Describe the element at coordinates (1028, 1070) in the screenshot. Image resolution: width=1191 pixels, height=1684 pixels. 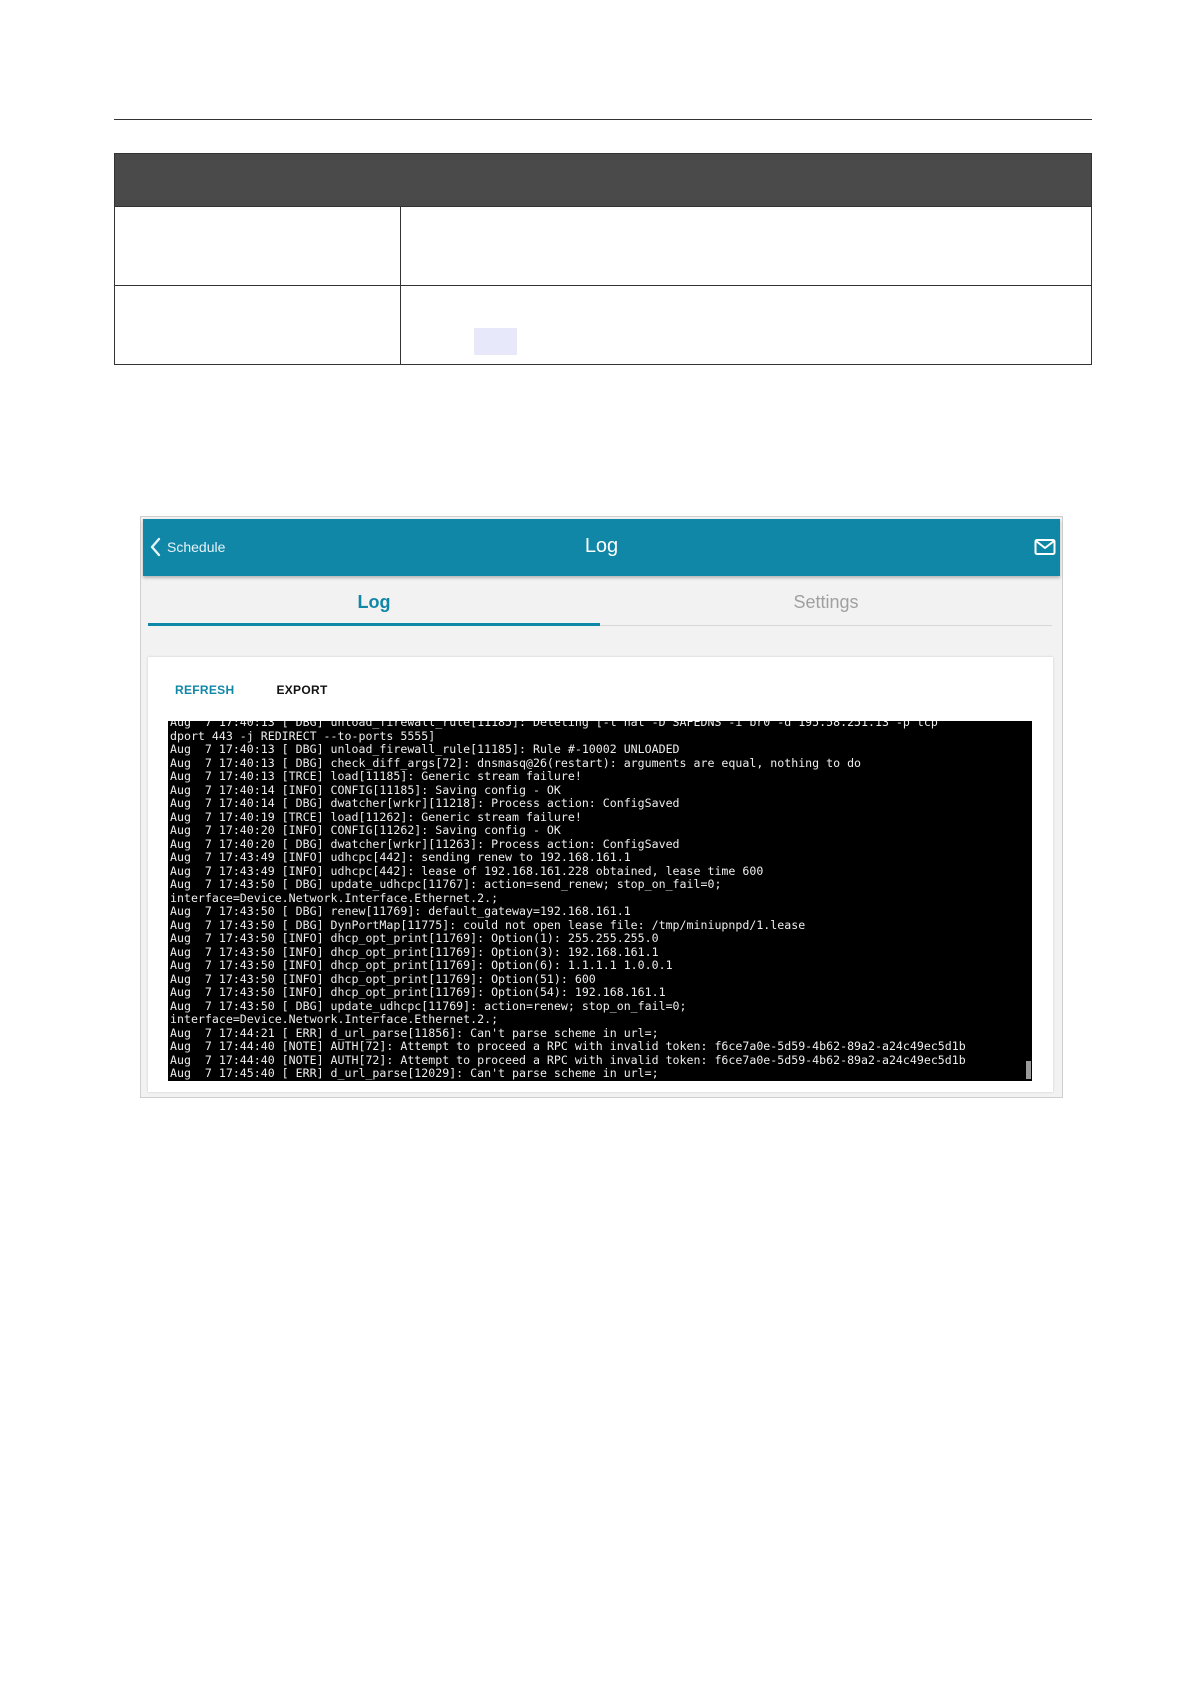
I see `console-scrollbar` at that location.